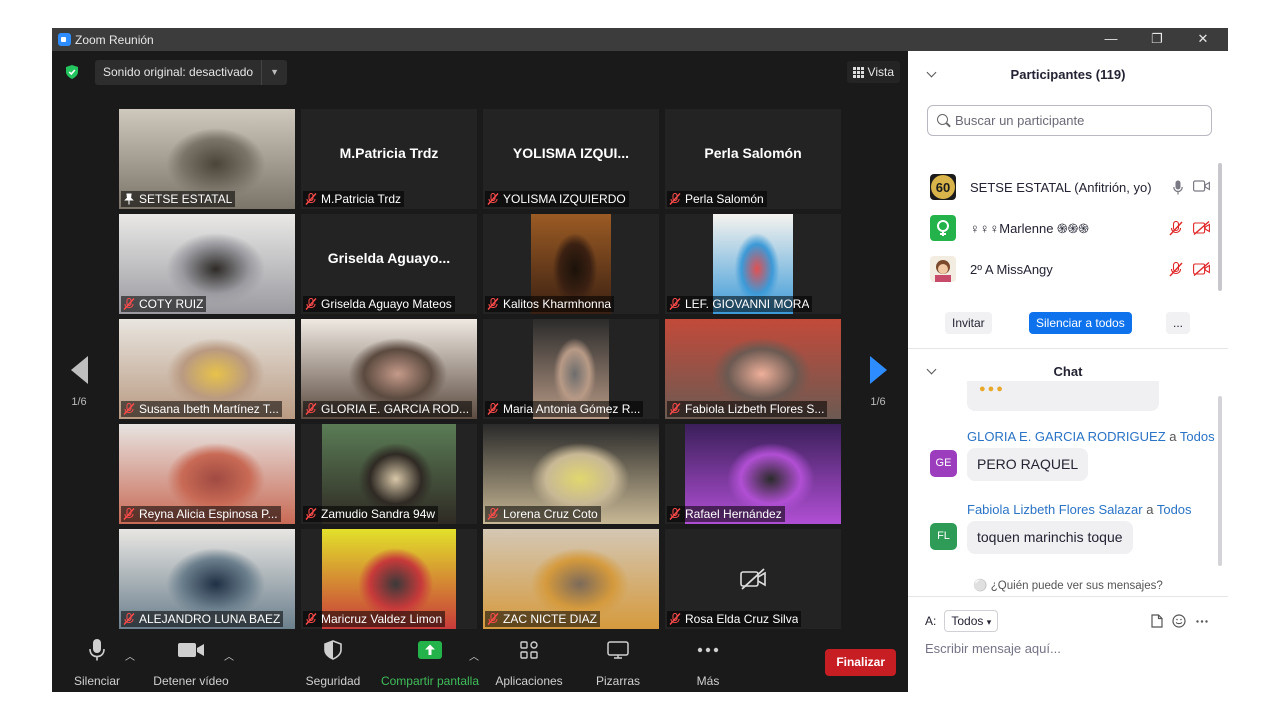 The height and width of the screenshot is (720, 1280). What do you see at coordinates (1055, 509) in the screenshot?
I see `sender-name: Fabiola Lizbeth Flores Salazar` at bounding box center [1055, 509].